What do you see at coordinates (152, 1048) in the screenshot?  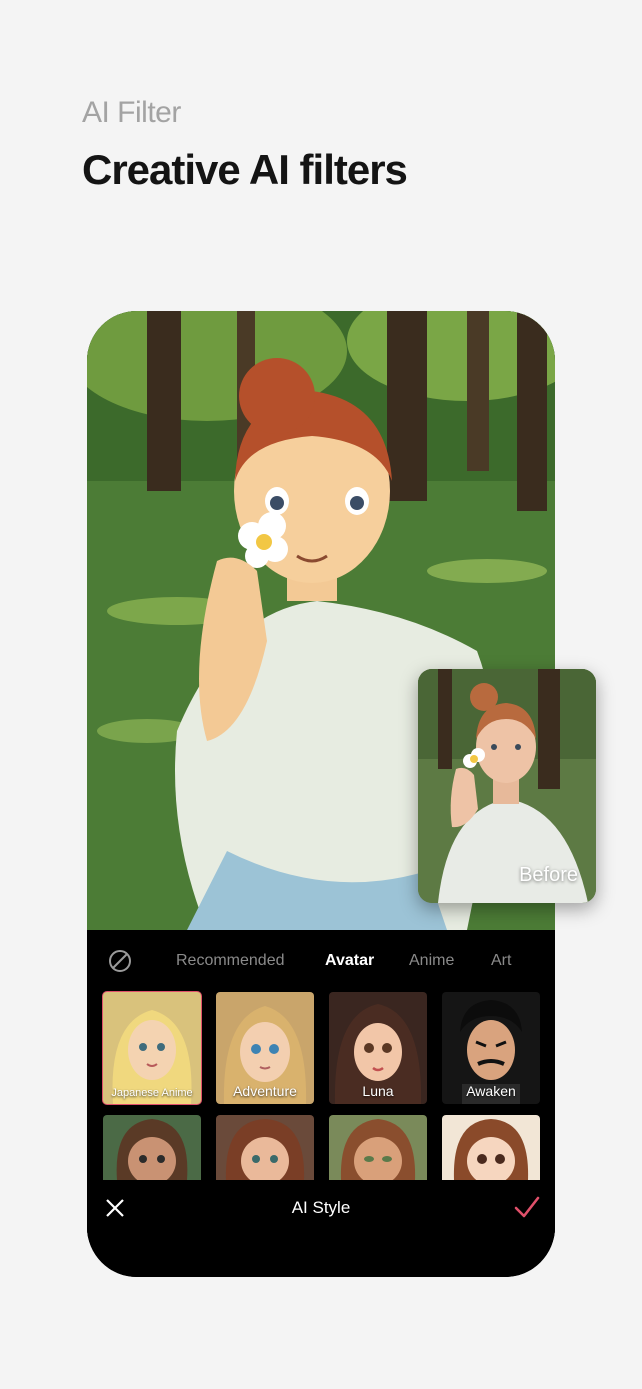 I see `style-thumb-japanese-anime: Japanese Anime` at bounding box center [152, 1048].